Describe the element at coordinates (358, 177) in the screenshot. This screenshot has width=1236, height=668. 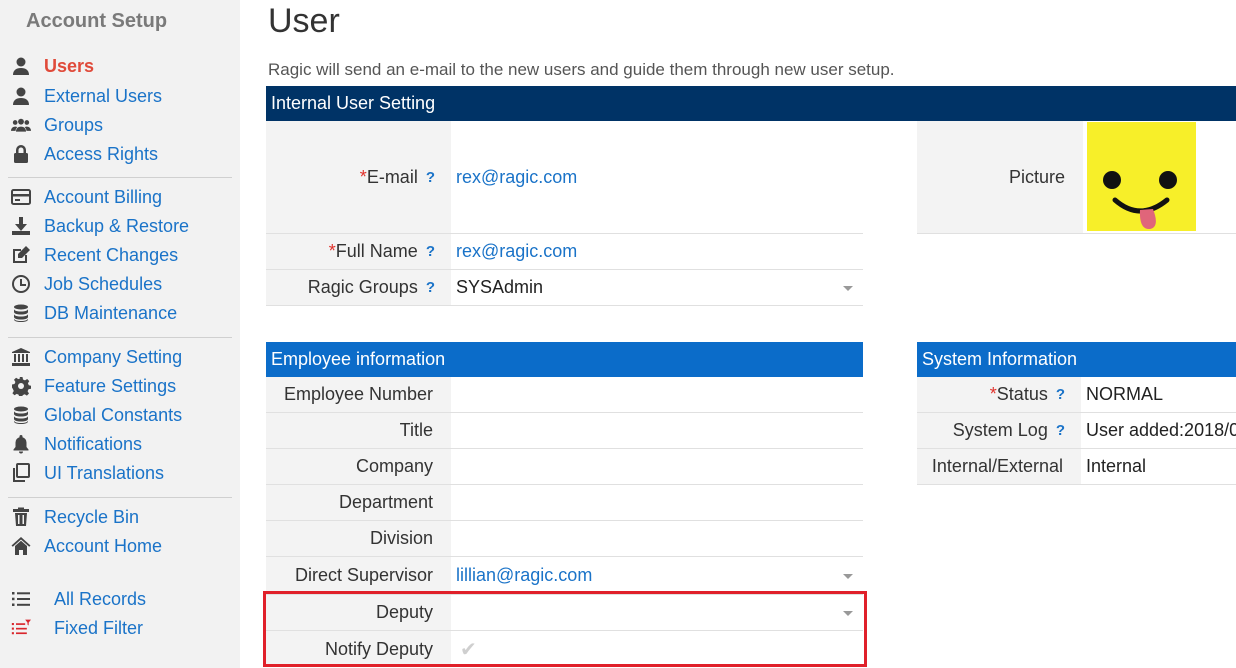
I see `email-label: * E-mail?` at that location.